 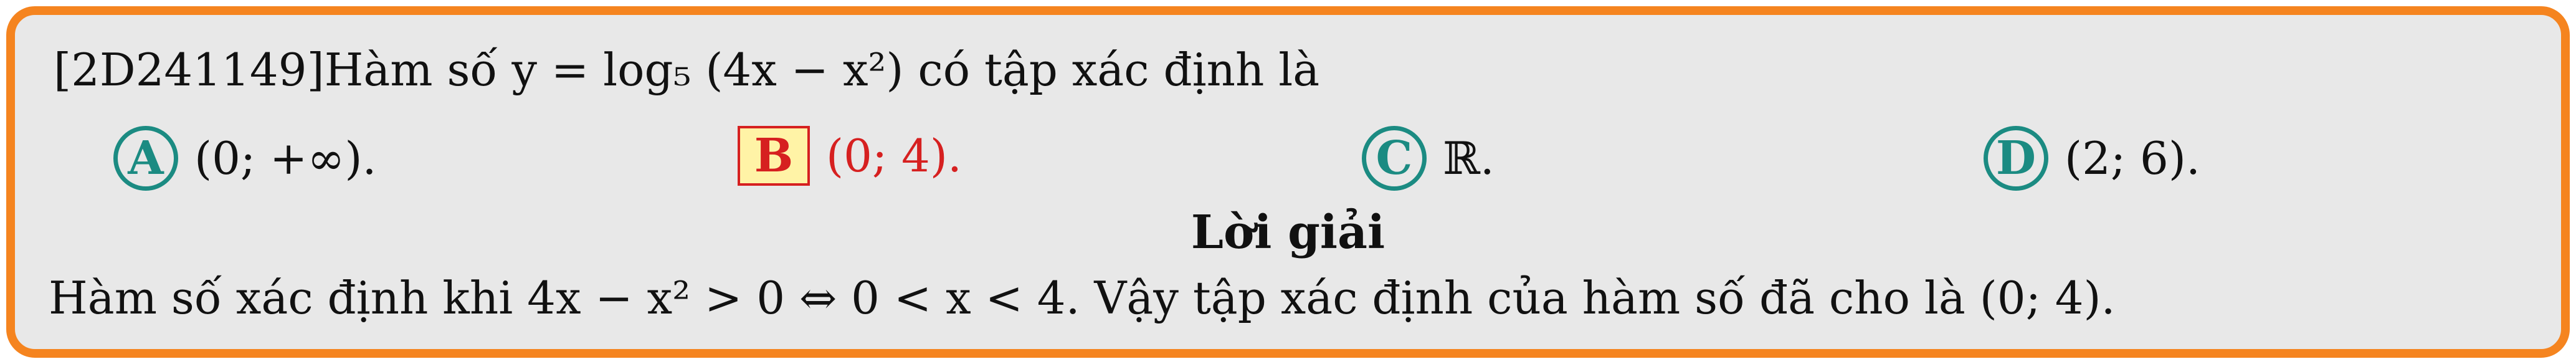 I want to click on option-d-marker: D, so click(x=2016, y=158).